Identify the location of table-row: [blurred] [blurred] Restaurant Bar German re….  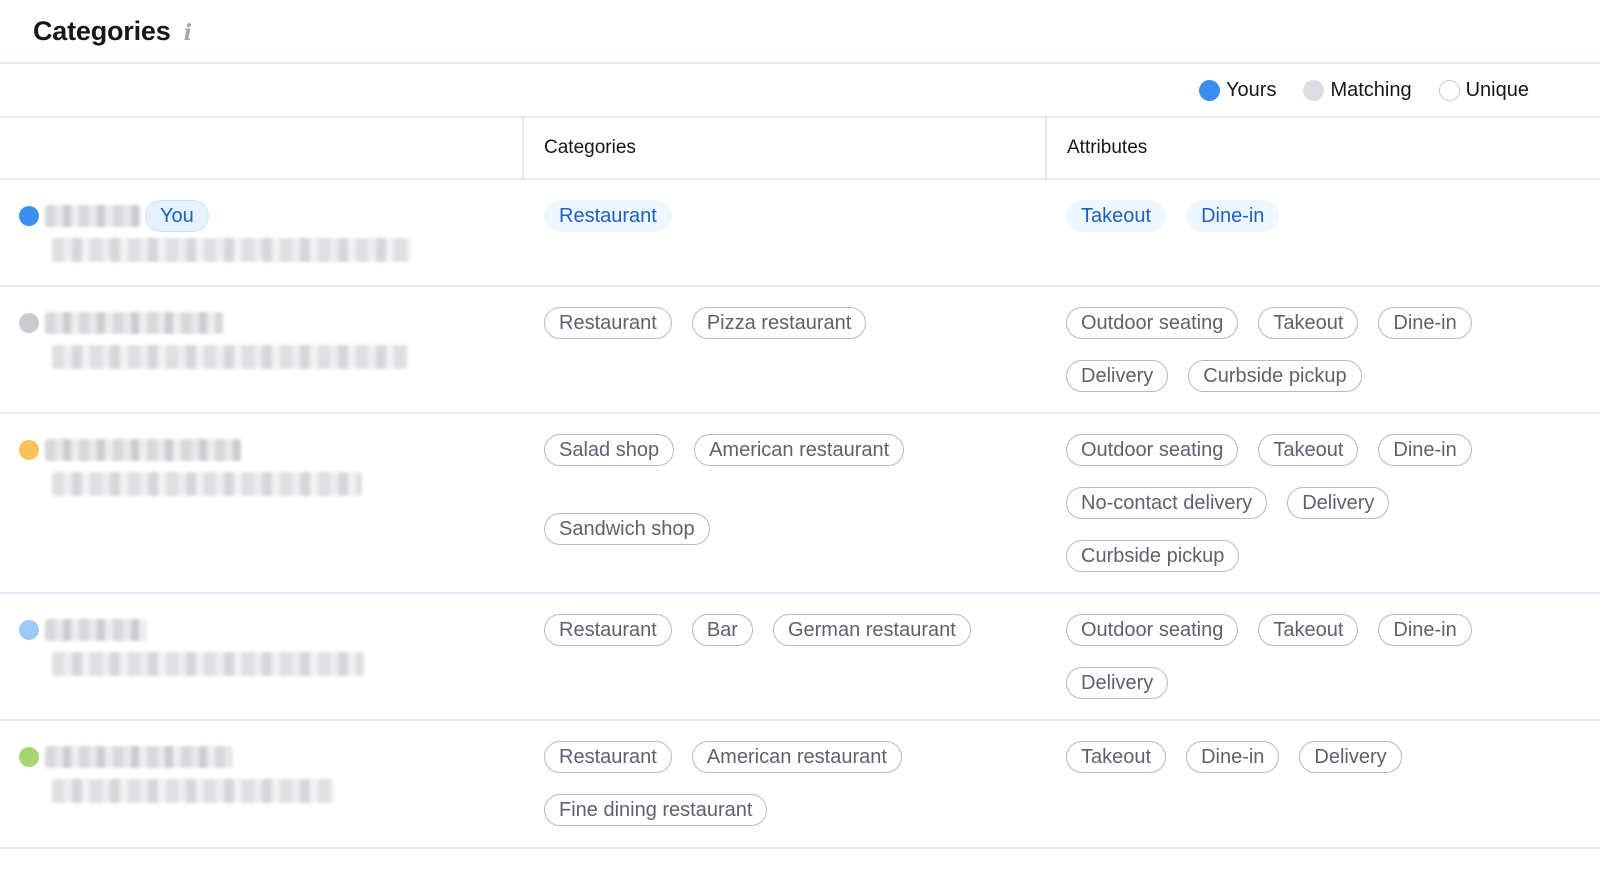
(800, 657).